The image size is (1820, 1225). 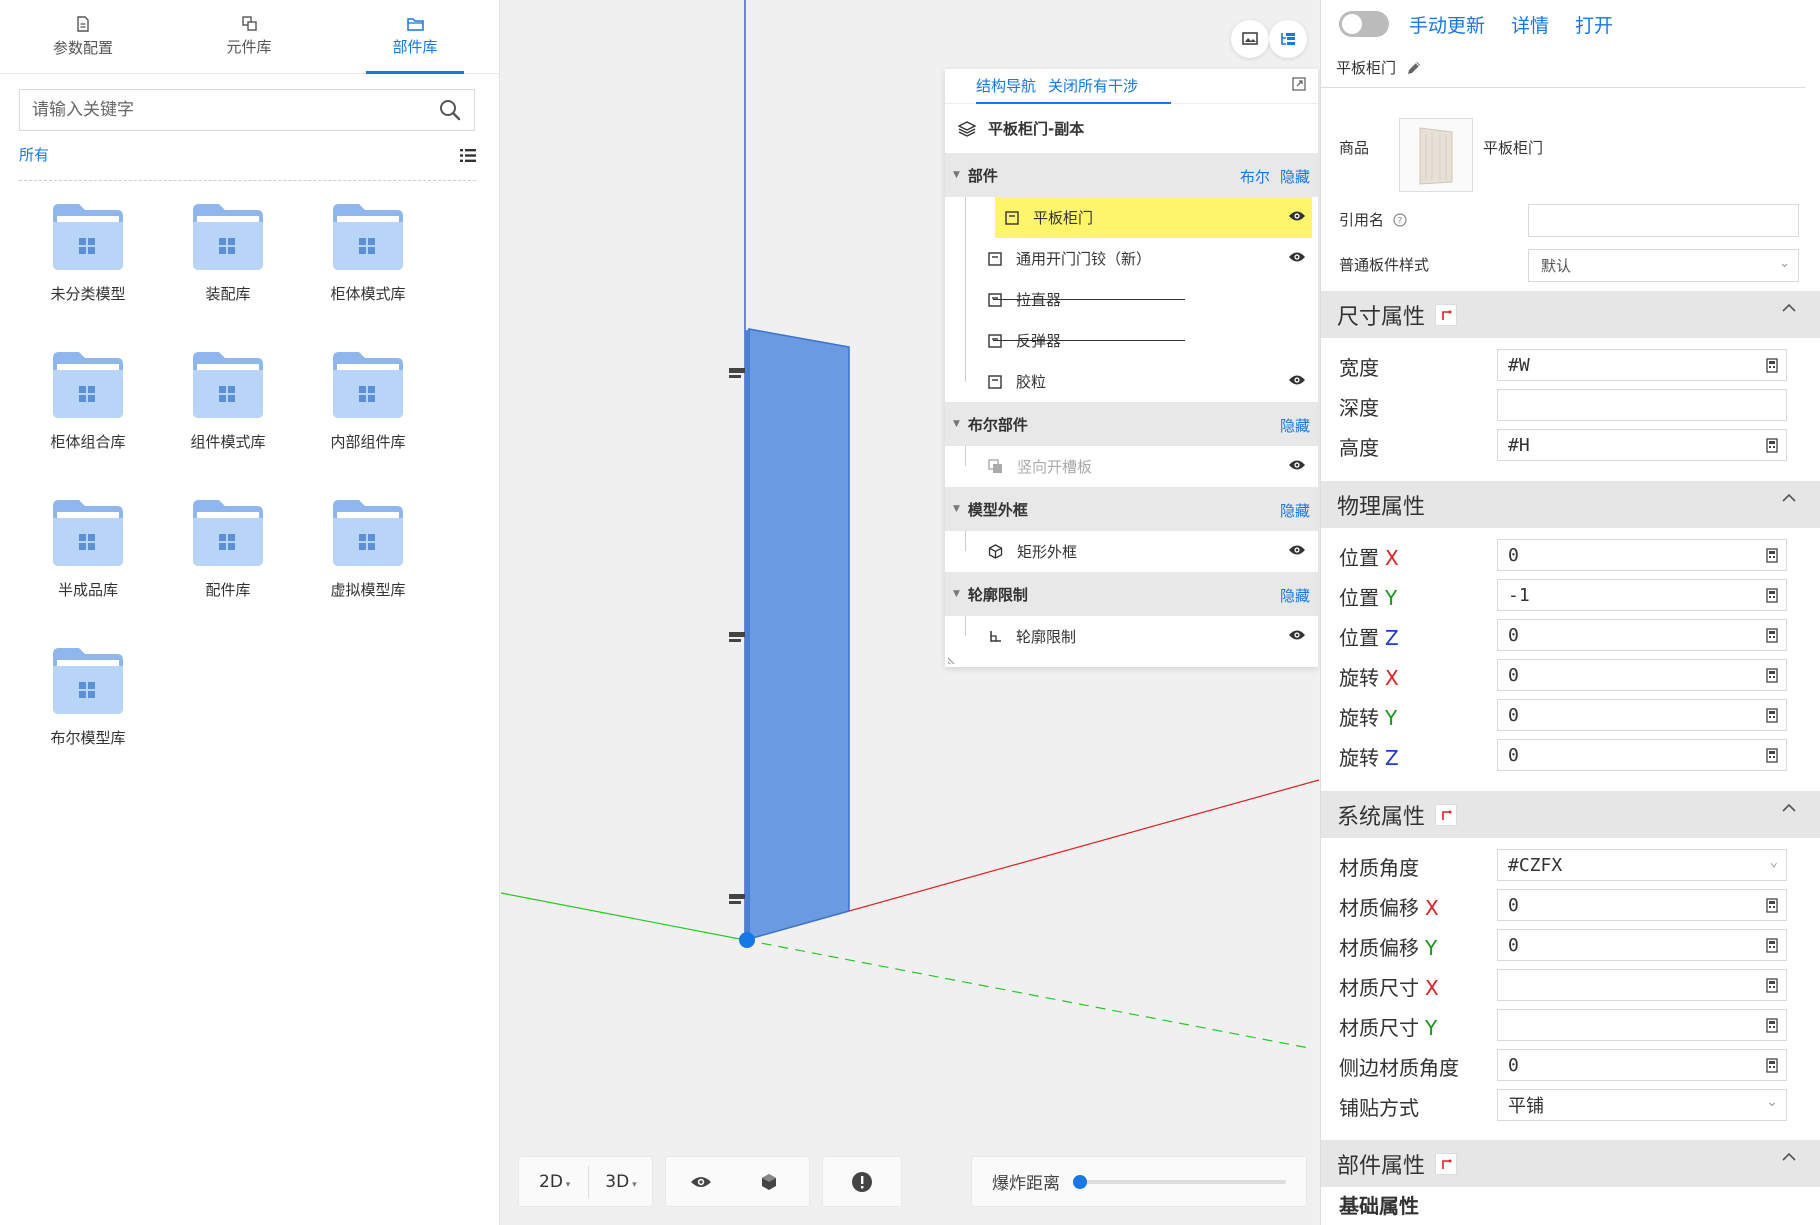 What do you see at coordinates (1642, 365) in the screenshot?
I see `width-input: #W` at bounding box center [1642, 365].